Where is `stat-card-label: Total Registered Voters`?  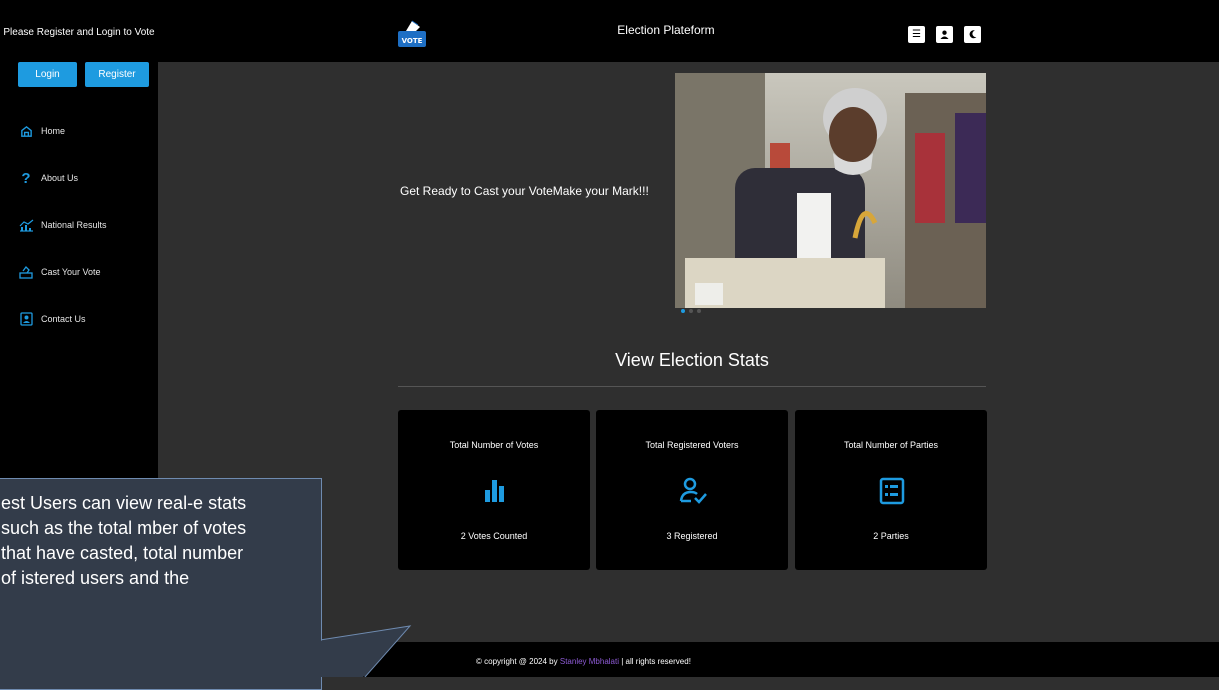 stat-card-label: Total Registered Voters is located at coordinates (692, 445).